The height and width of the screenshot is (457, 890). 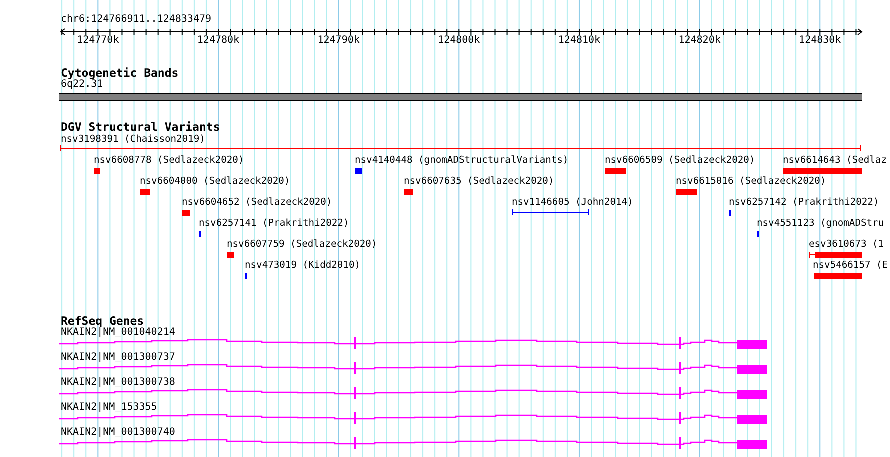 What do you see at coordinates (850, 265) in the screenshot?
I see `variant-label: nsv5466157 (E` at bounding box center [850, 265].